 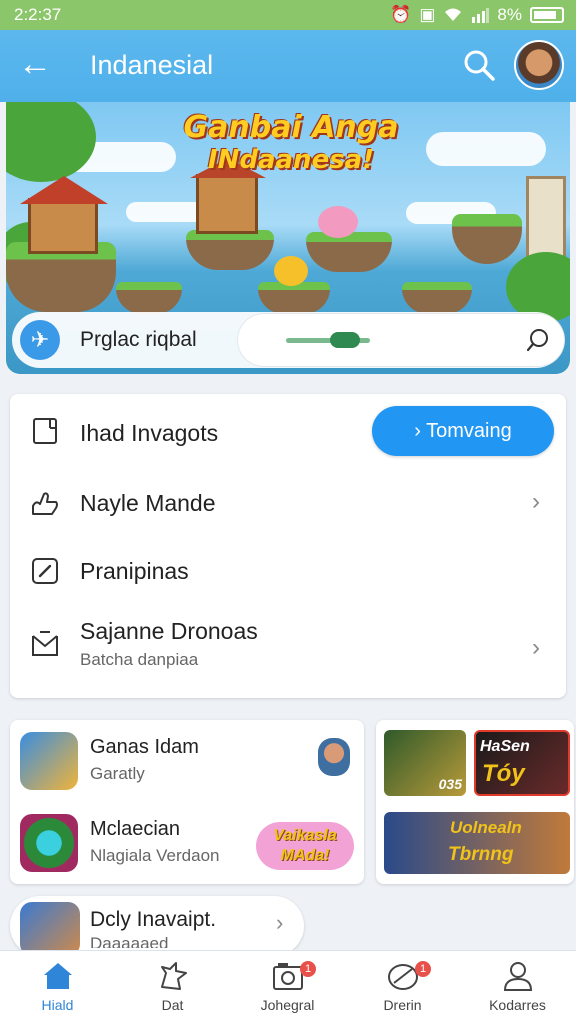 What do you see at coordinates (45, 503) in the screenshot?
I see `hand-icon` at bounding box center [45, 503].